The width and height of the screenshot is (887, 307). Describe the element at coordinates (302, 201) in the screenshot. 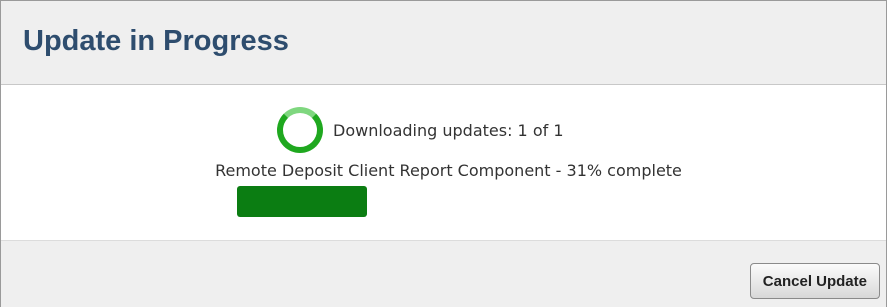

I see `progress-bar-fill` at that location.